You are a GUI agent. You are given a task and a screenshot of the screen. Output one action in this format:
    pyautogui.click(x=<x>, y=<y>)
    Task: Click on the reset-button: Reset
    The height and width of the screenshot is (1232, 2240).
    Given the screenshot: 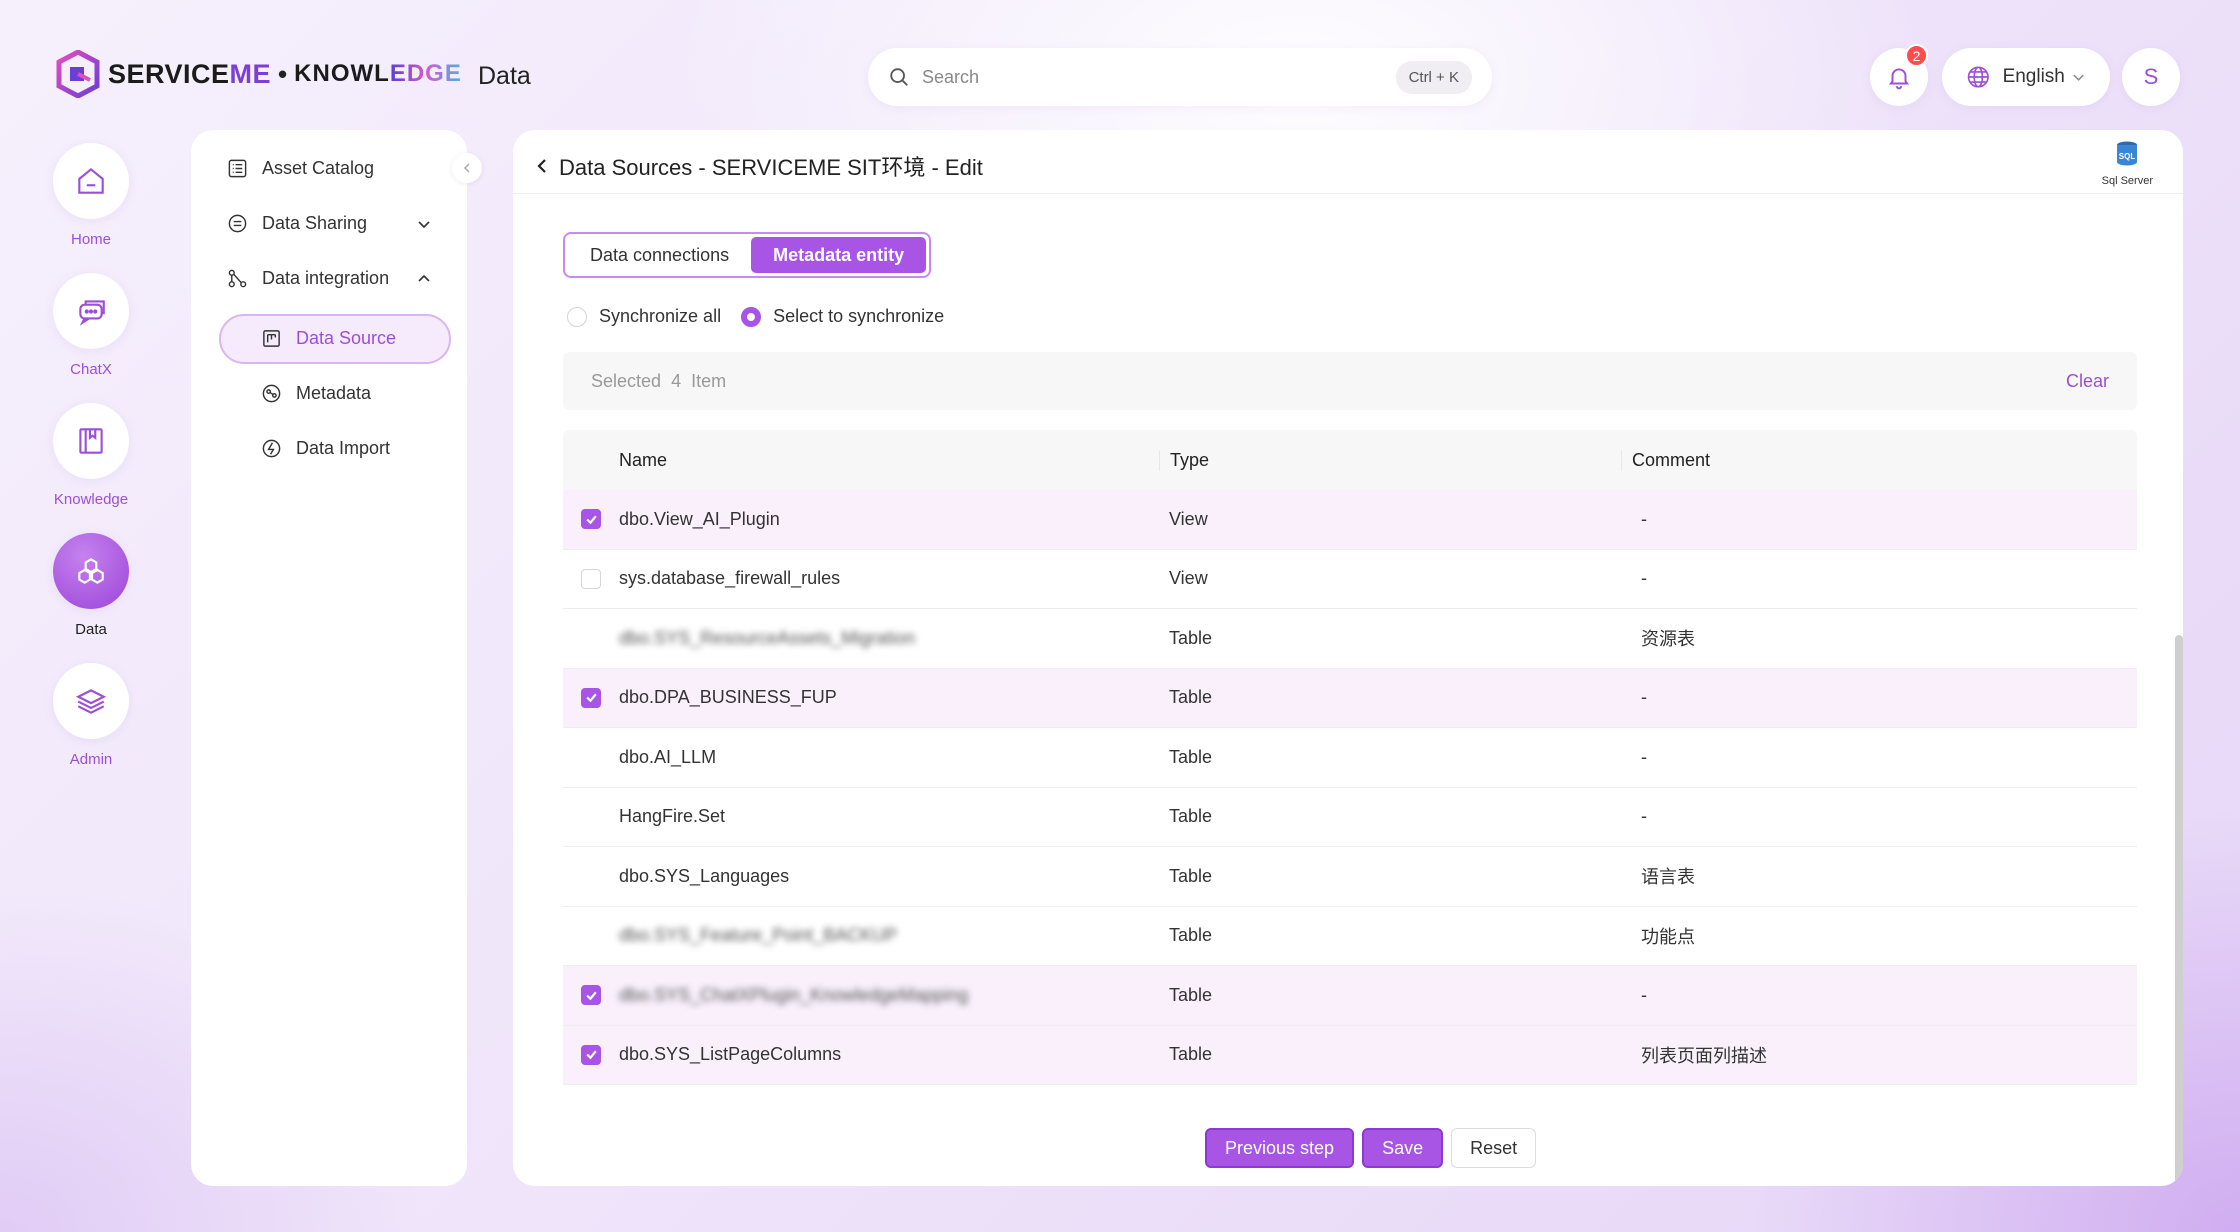 What is the action you would take?
    pyautogui.click(x=1494, y=1148)
    